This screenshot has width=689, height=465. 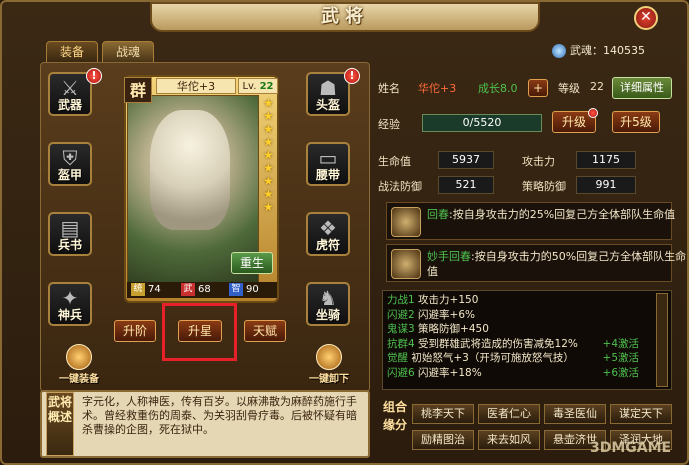 I want to click on weapon-alert-badge: !, so click(x=94, y=76).